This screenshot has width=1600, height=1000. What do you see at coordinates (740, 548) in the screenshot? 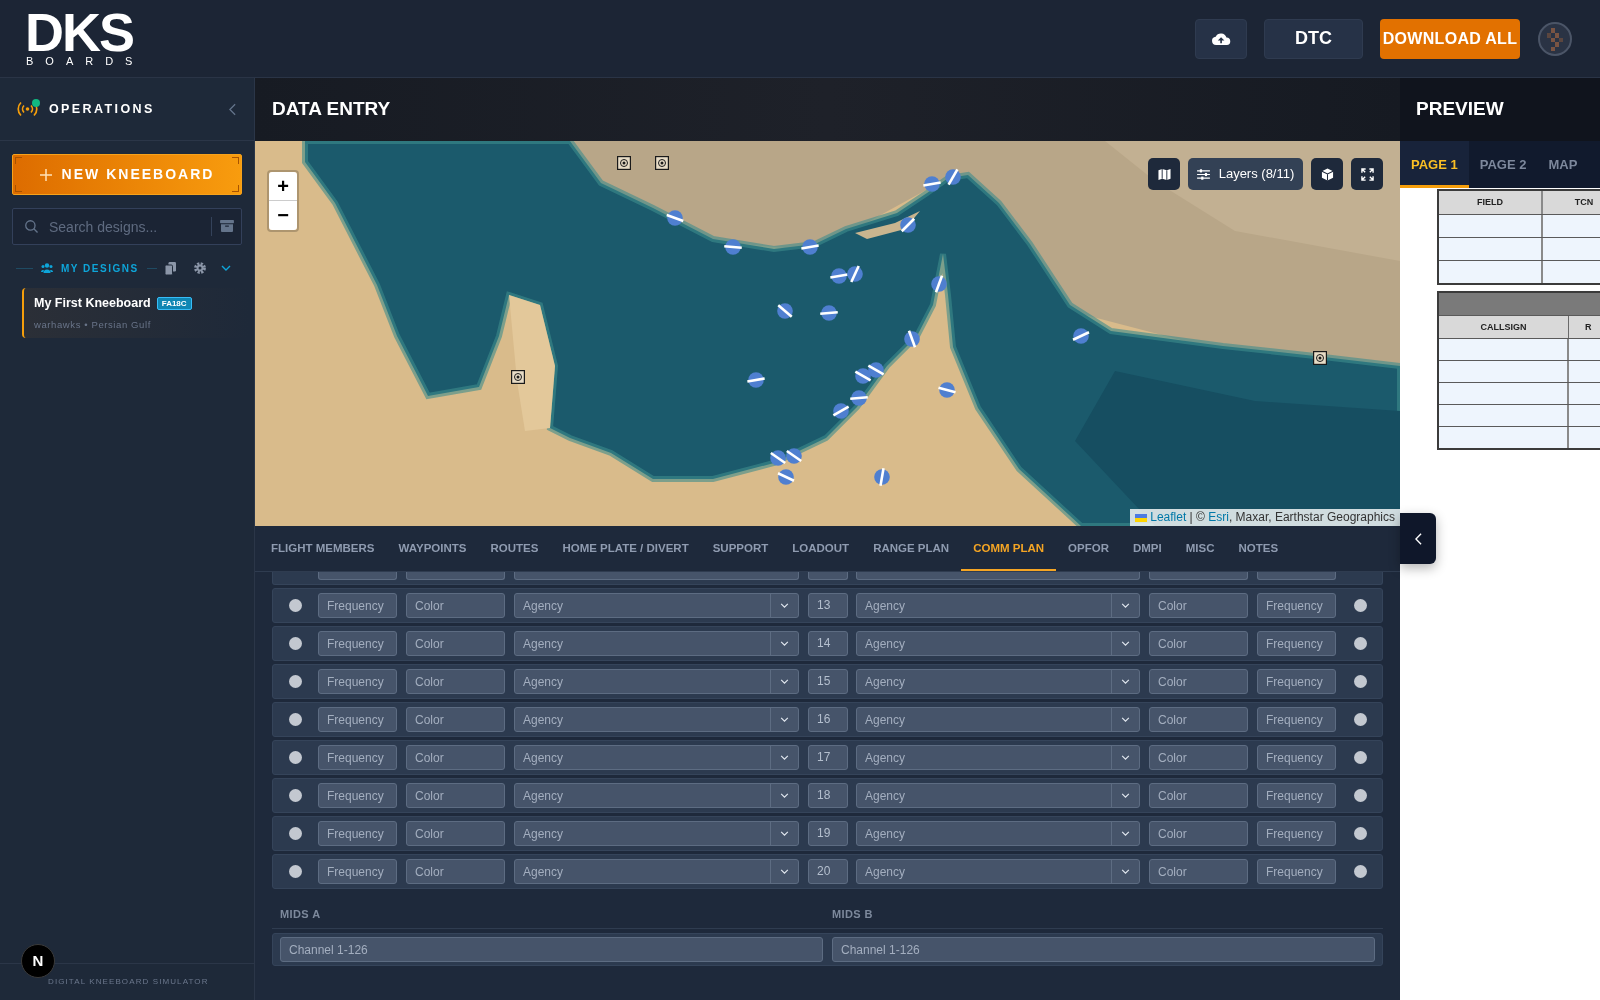
I see `section-tab: SUPPORT` at bounding box center [740, 548].